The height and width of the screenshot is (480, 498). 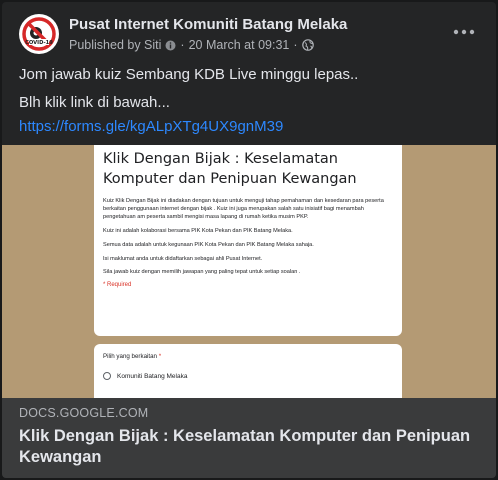 What do you see at coordinates (307, 45) in the screenshot?
I see `globe-icon` at bounding box center [307, 45].